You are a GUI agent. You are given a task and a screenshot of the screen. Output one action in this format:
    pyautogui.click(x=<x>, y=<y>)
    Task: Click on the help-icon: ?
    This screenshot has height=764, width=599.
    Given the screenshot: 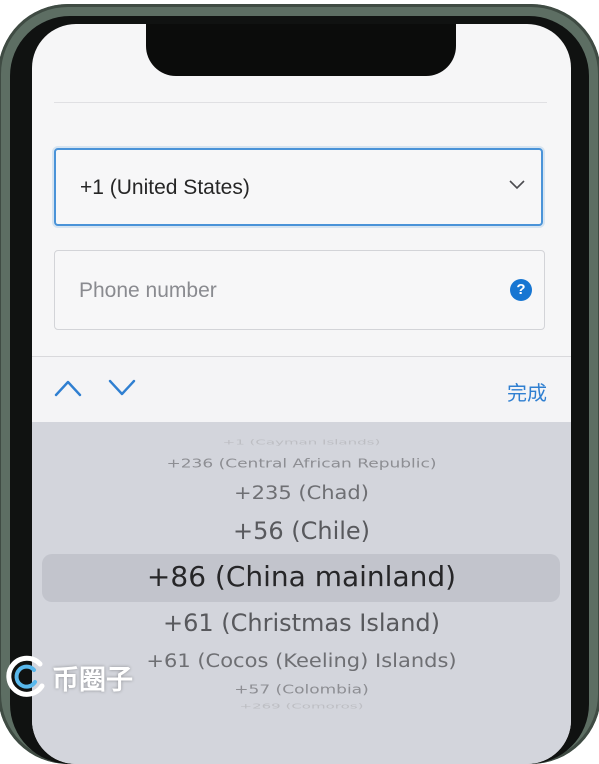 What is the action you would take?
    pyautogui.click(x=521, y=290)
    